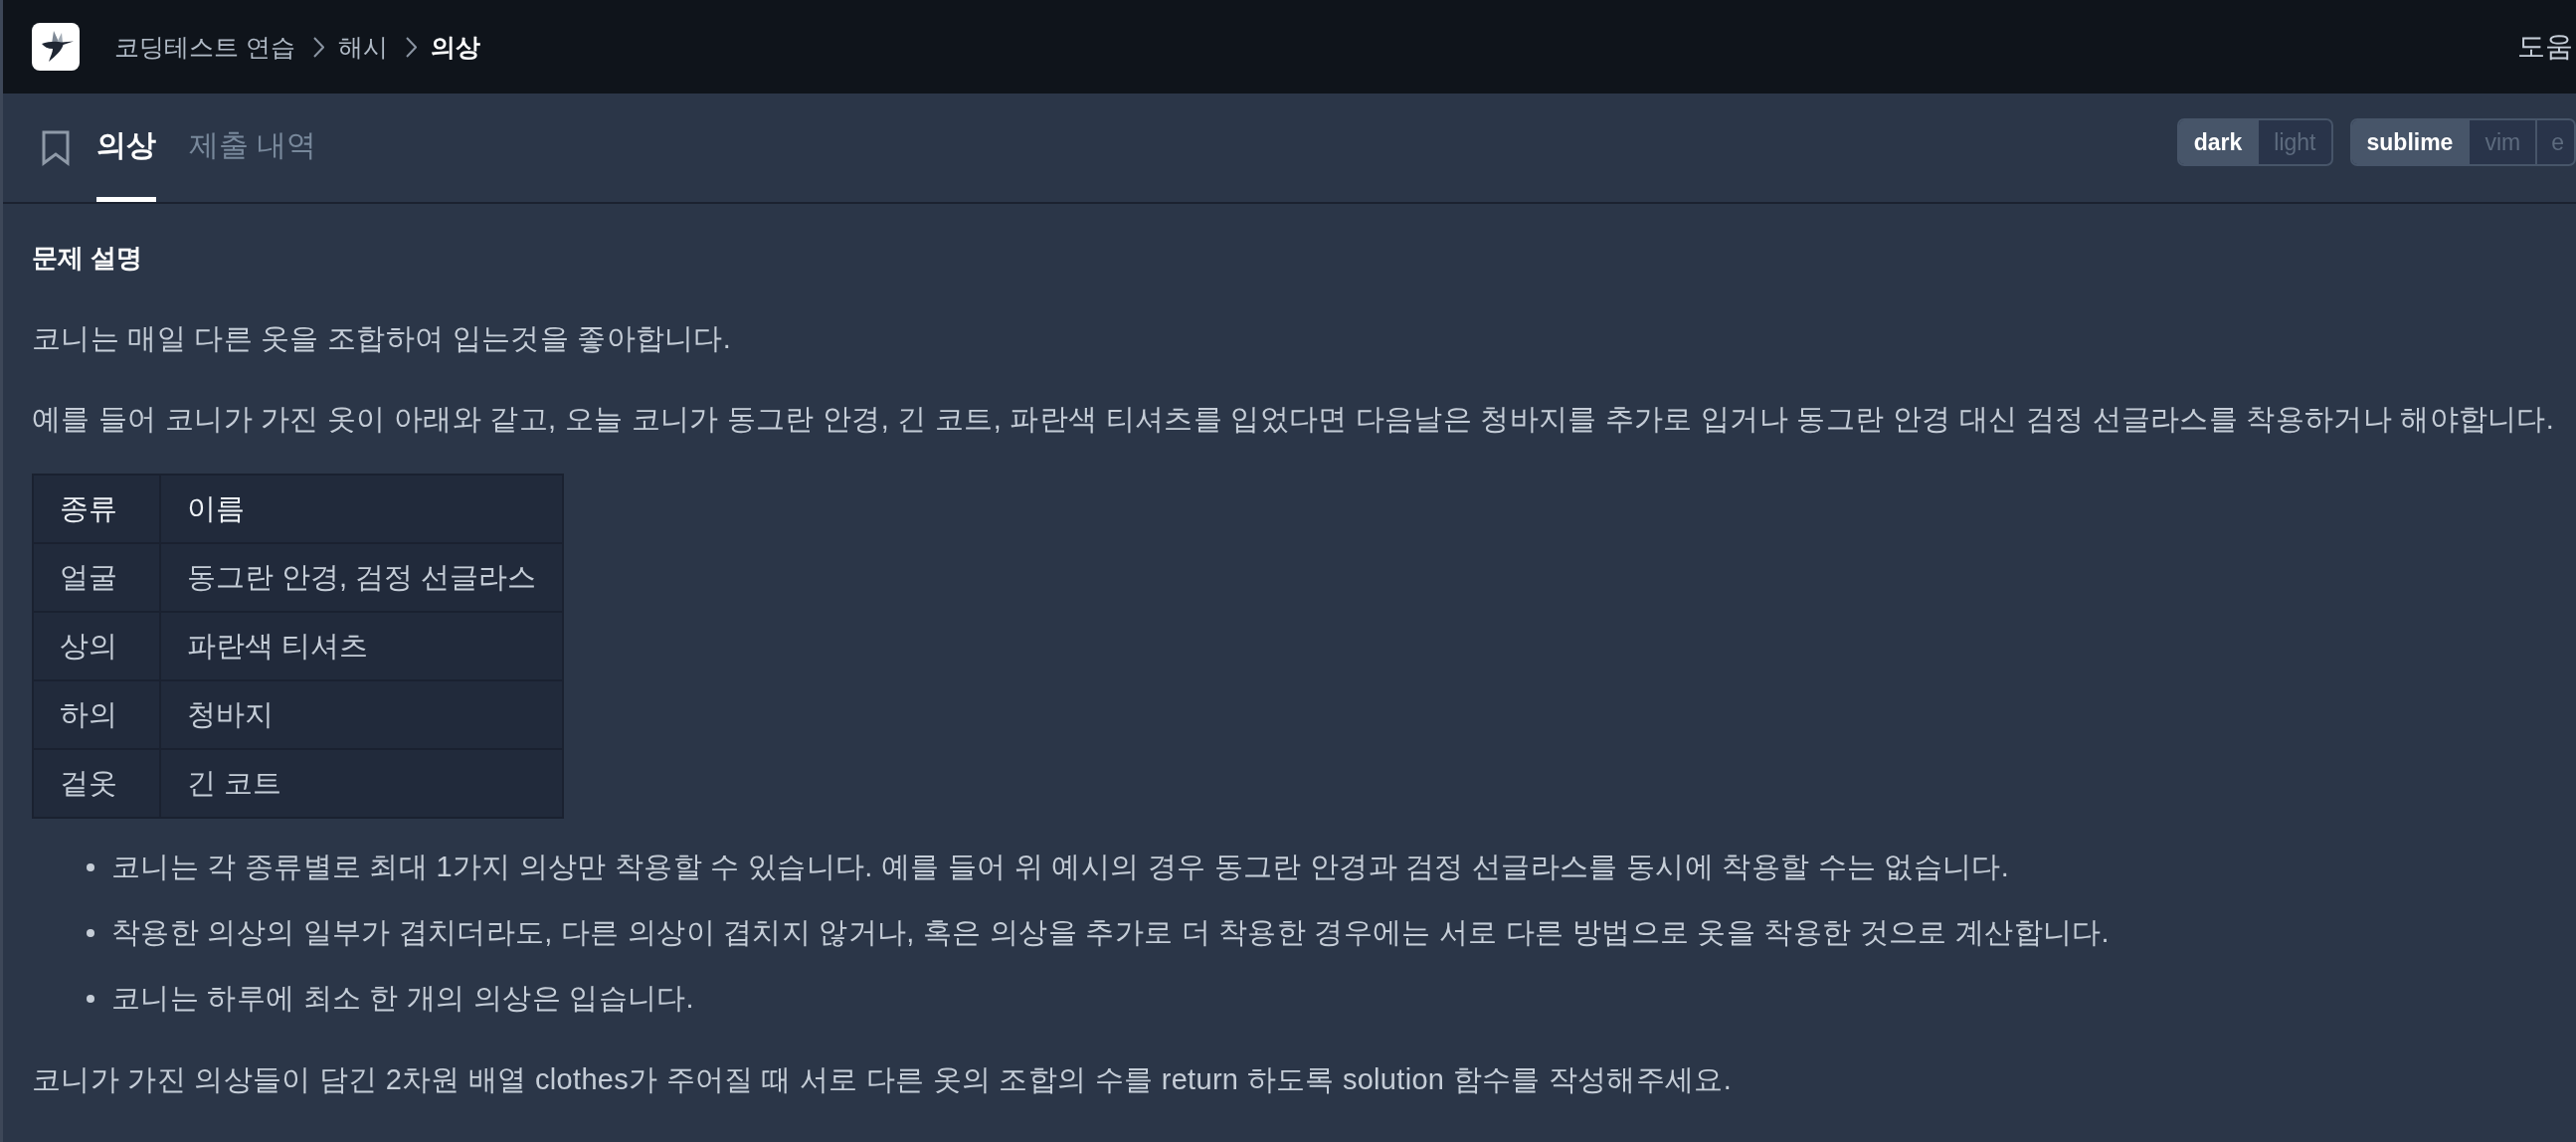 Image resolution: width=2576 pixels, height=1142 pixels. What do you see at coordinates (96, 646) in the screenshot?
I see `table-cell: 상의` at bounding box center [96, 646].